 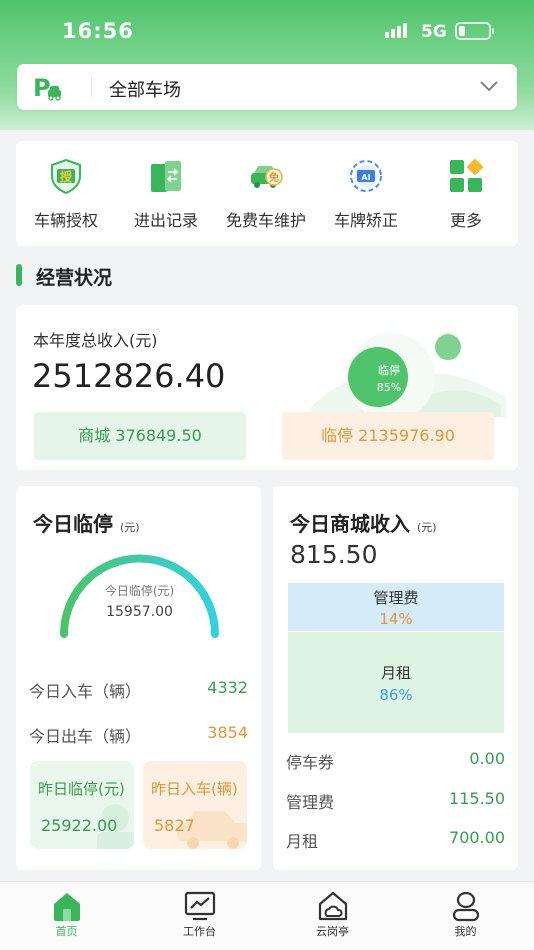 I want to click on quick-action-label: 进出记录, so click(x=165, y=220).